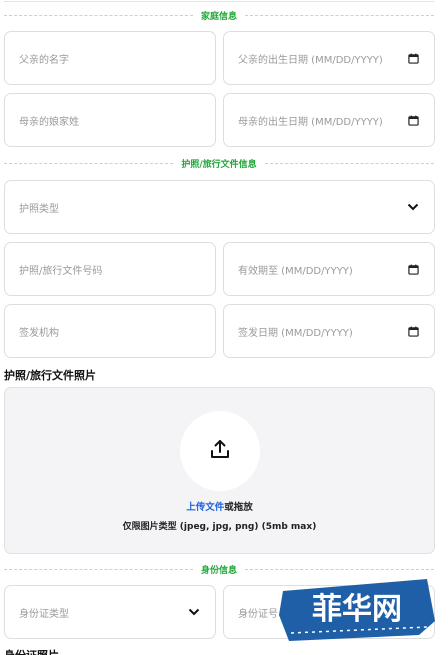 The width and height of the screenshot is (448, 655). I want to click on mother-dob-field: 母亲的出生日期 (MM/DD/YYYY), so click(329, 120).